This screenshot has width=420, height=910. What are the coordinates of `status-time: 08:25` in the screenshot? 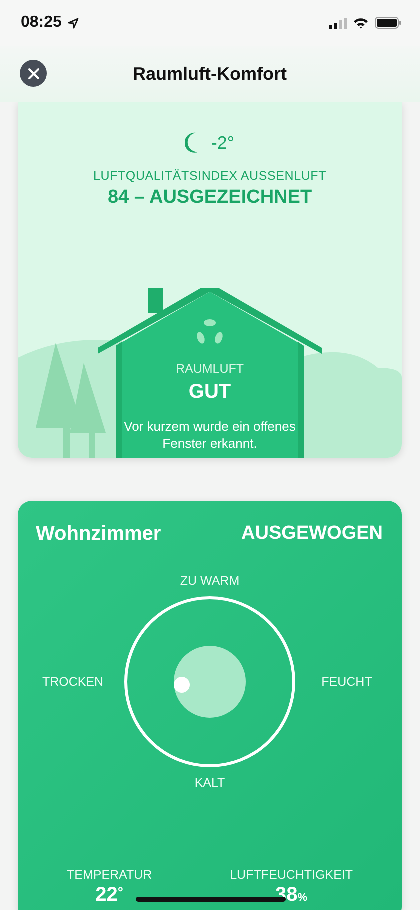 It's located at (41, 23).